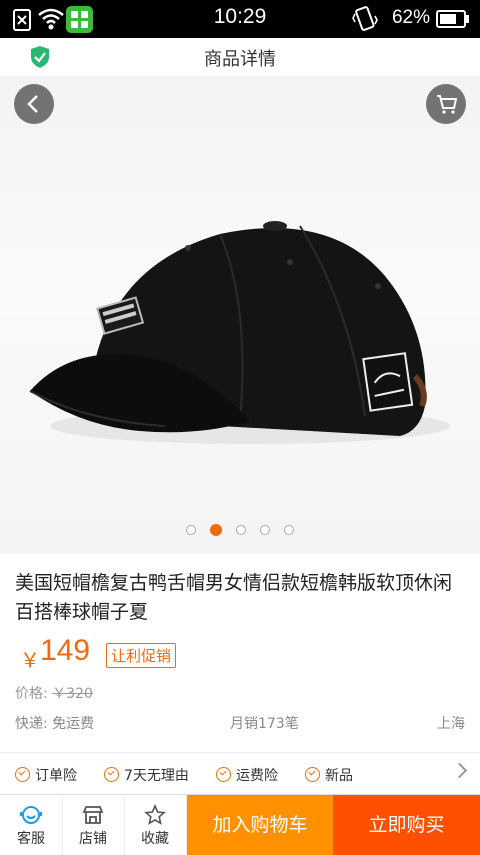  What do you see at coordinates (31, 815) in the screenshot?
I see `customer-service-icon` at bounding box center [31, 815].